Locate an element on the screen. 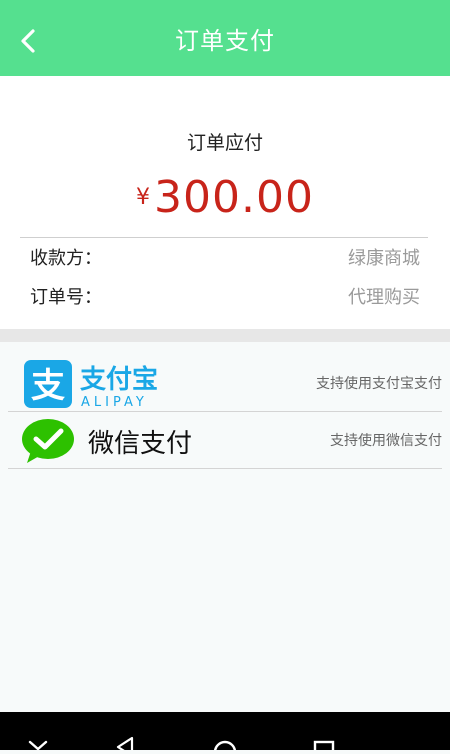 The height and width of the screenshot is (754, 450). square-recent-icon is located at coordinates (324, 747).